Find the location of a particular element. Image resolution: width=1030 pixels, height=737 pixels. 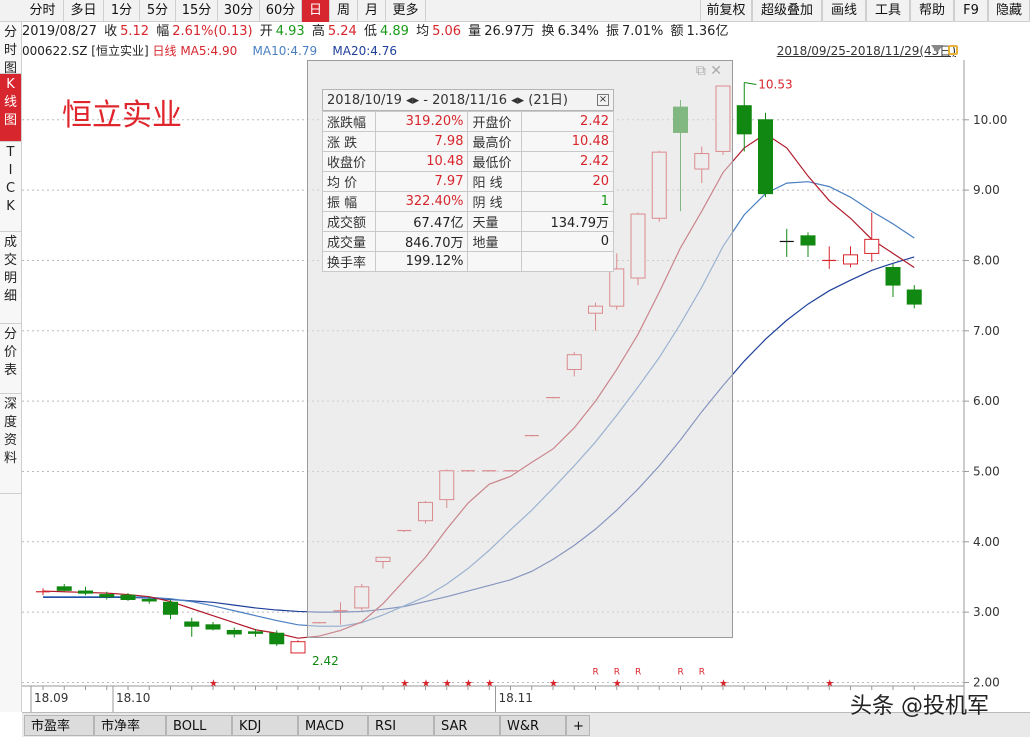

period-button-6: 60分 is located at coordinates (281, 11).